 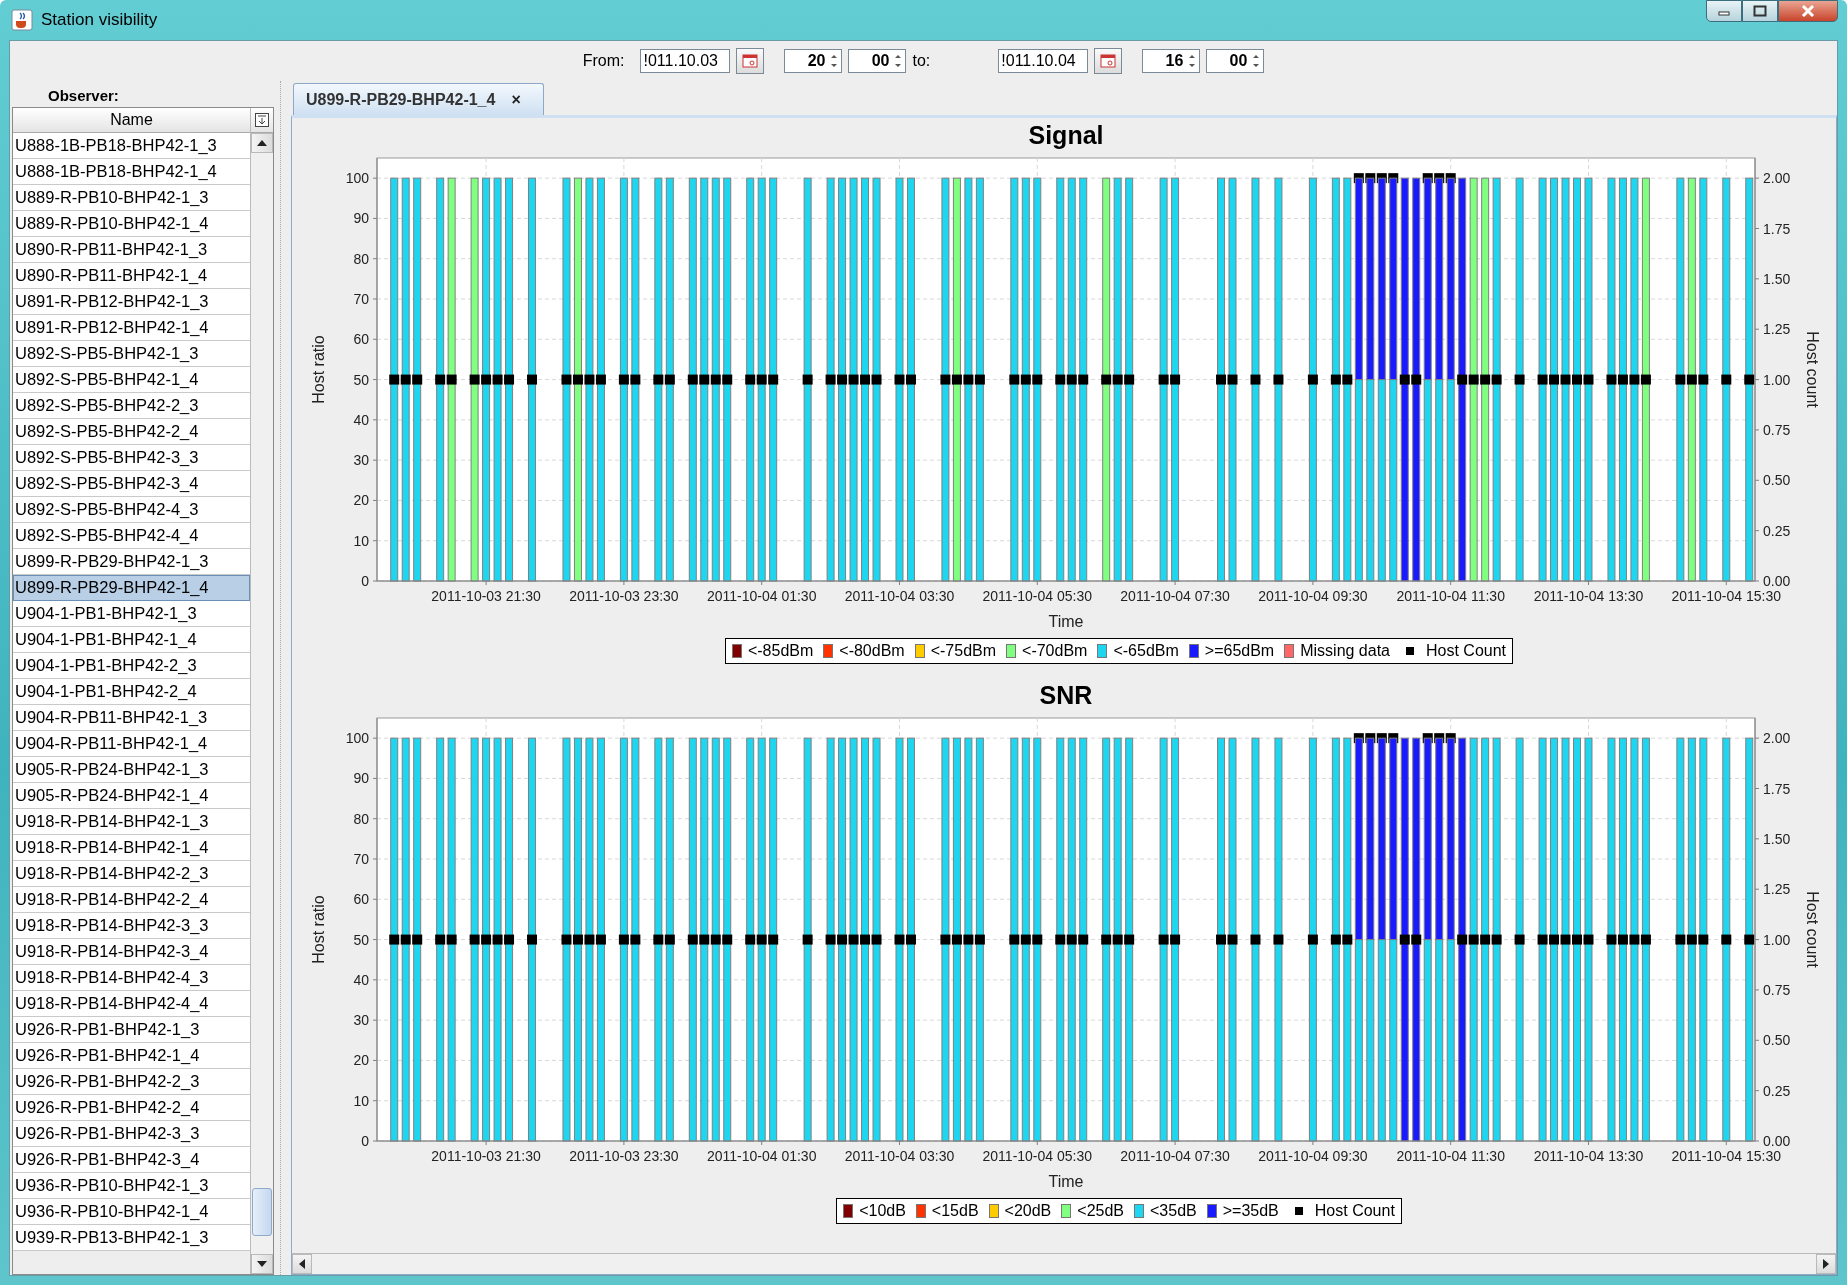 I want to click on legend-label: <-85dBm, so click(x=780, y=651).